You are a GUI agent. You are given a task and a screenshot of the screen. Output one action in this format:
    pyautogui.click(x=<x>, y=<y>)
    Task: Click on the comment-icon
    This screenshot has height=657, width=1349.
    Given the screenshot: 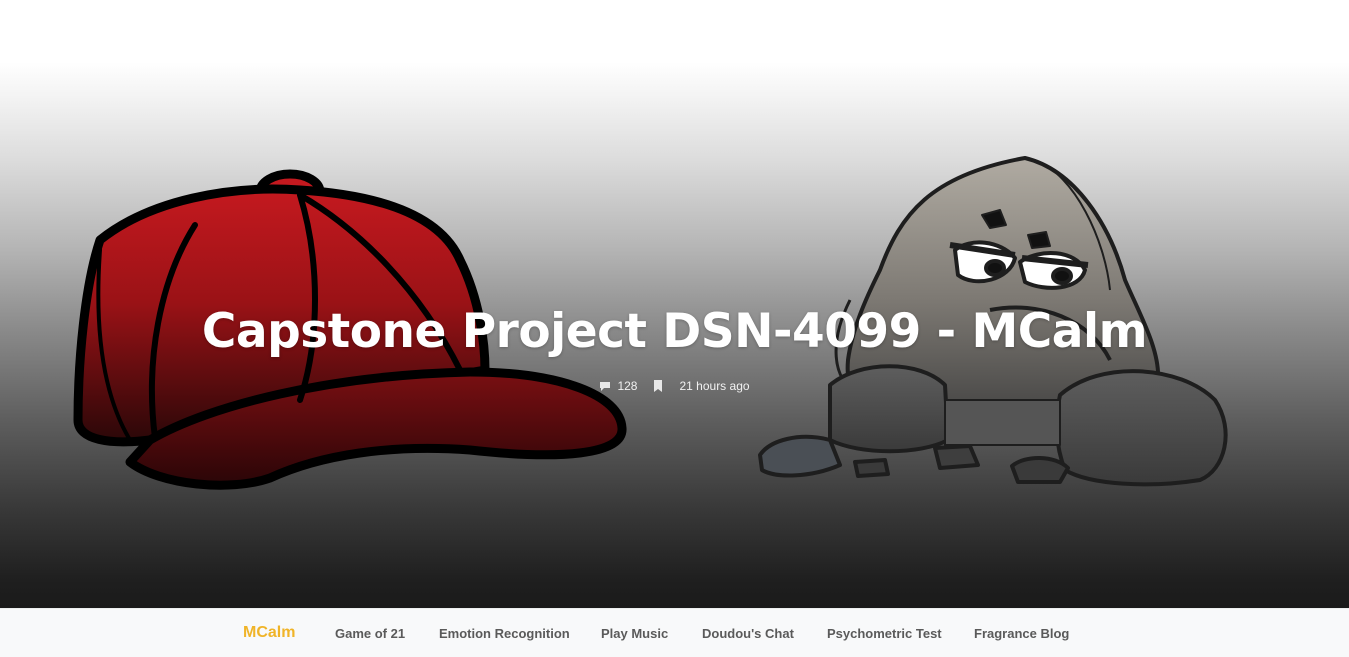 What is the action you would take?
    pyautogui.click(x=605, y=386)
    